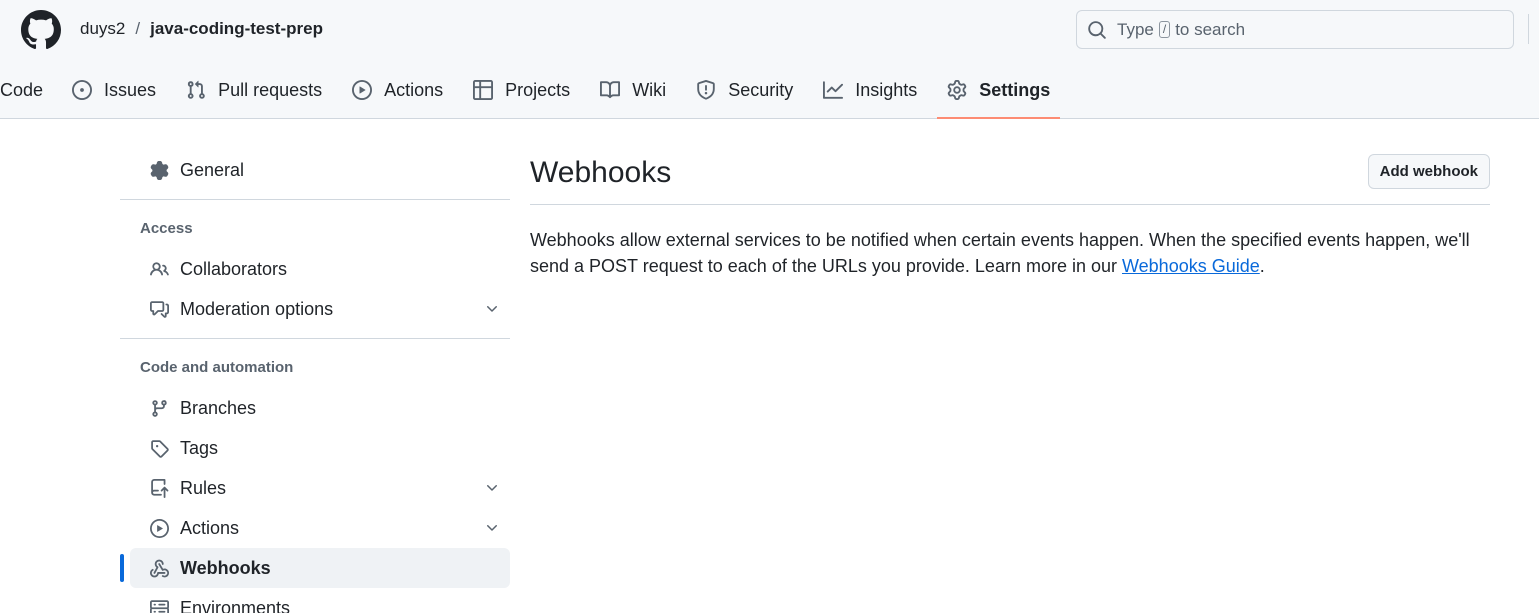 The image size is (1539, 613). What do you see at coordinates (210, 527) in the screenshot?
I see `sidebar-item-label: Actions` at bounding box center [210, 527].